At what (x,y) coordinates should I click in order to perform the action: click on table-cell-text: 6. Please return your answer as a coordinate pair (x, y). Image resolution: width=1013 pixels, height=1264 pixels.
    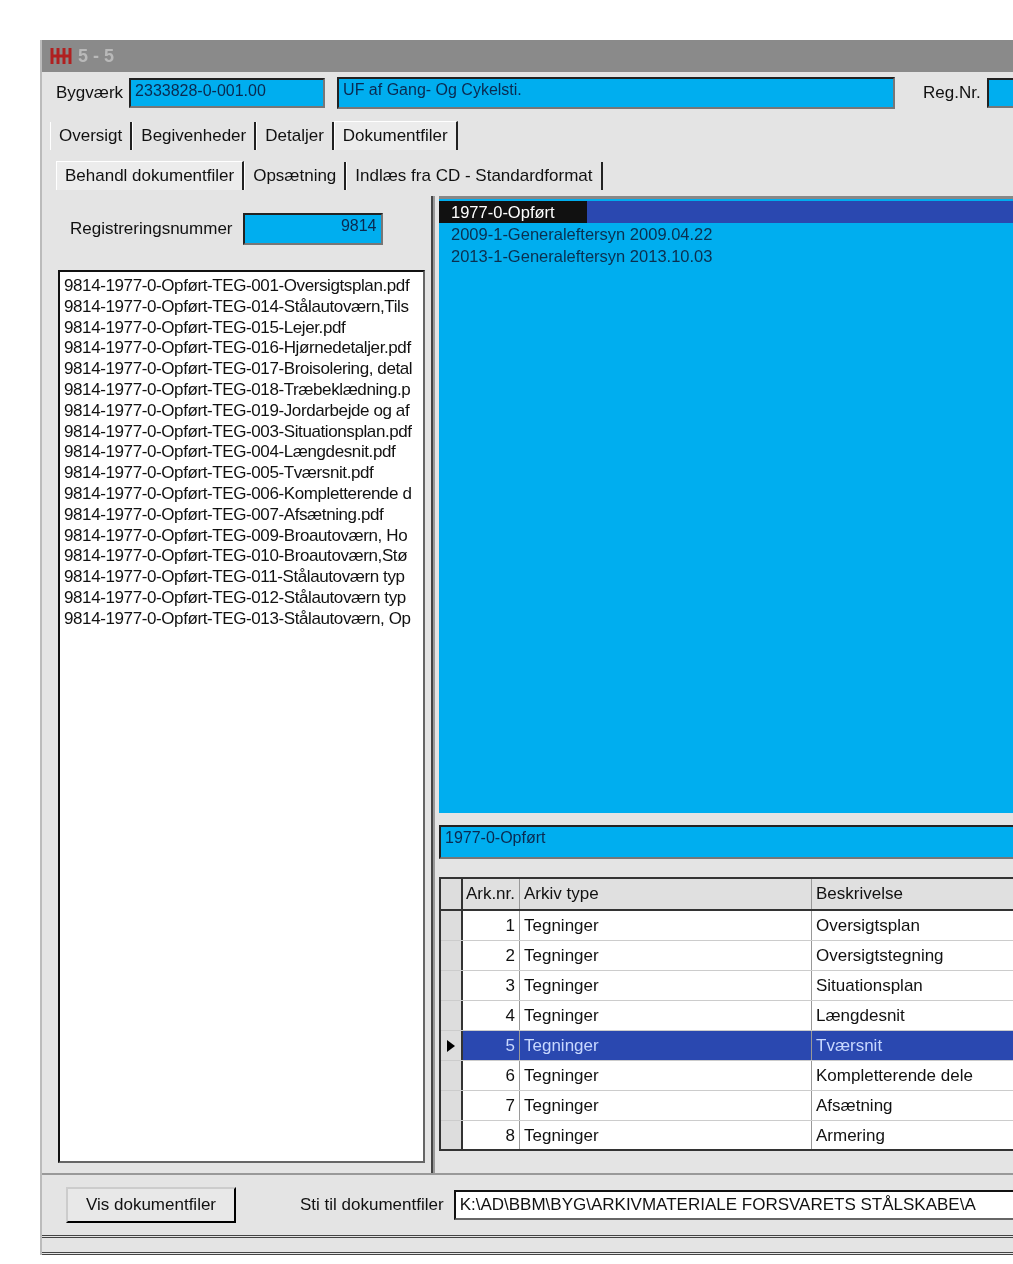
    Looking at the image, I should click on (510, 1075).